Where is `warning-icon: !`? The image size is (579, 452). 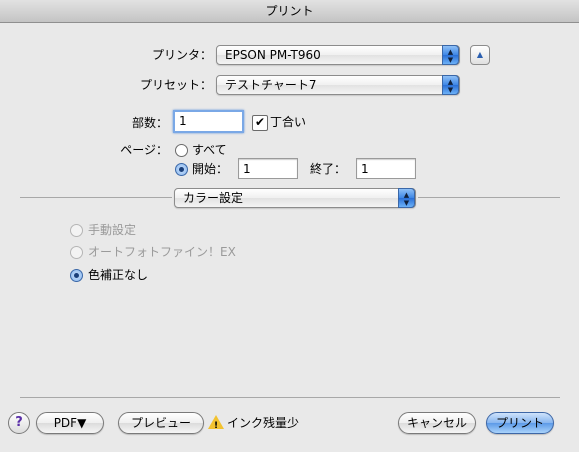 warning-icon: ! is located at coordinates (216, 423).